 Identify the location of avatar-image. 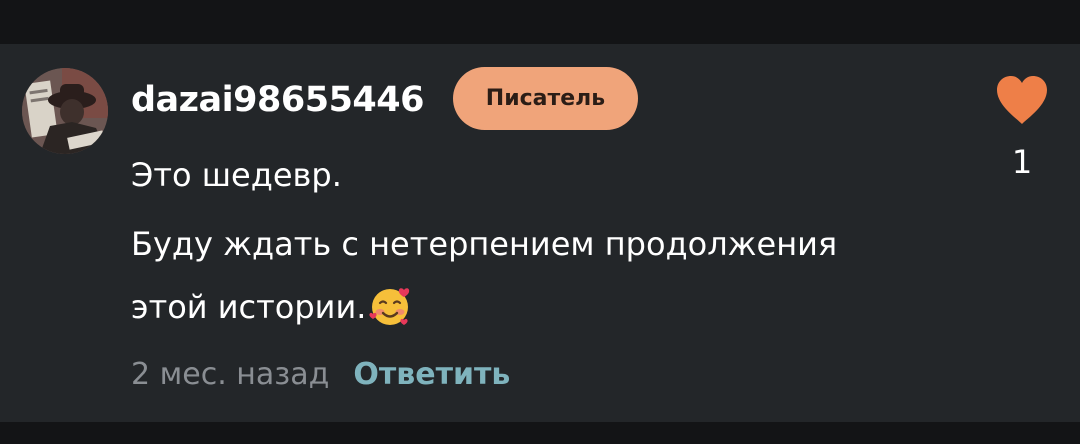
(65, 111).